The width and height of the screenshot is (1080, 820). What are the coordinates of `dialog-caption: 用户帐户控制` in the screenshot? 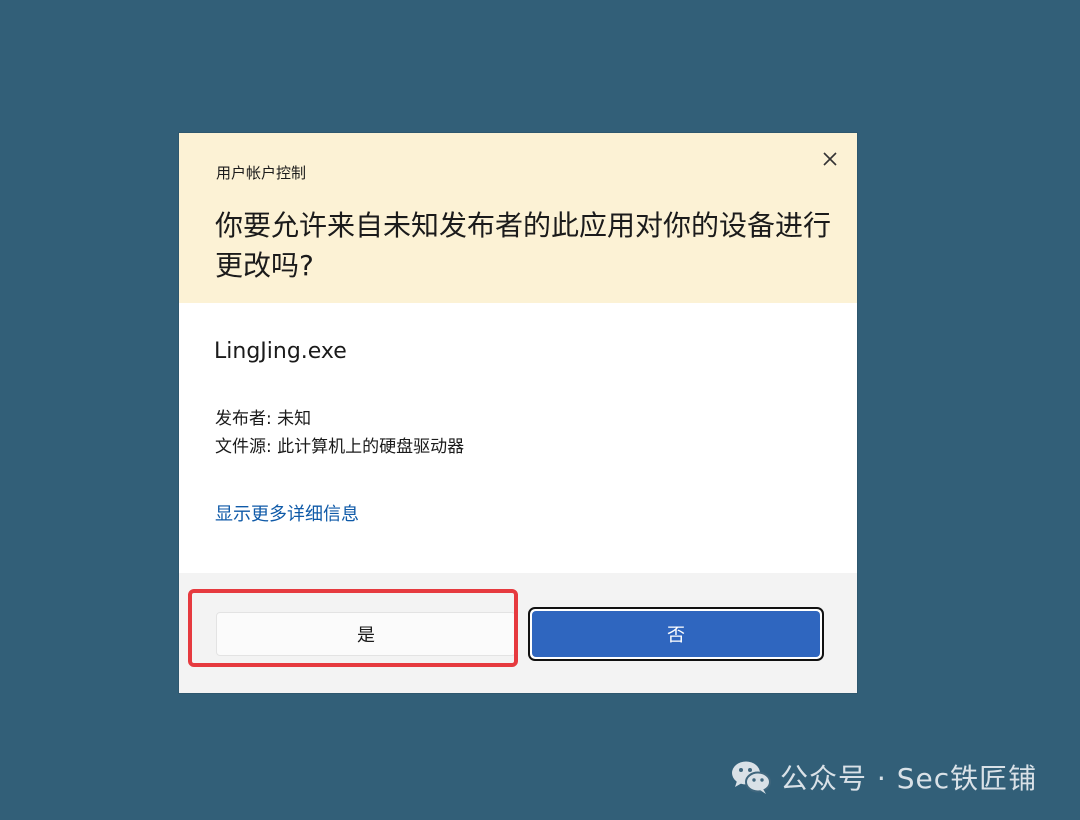 It's located at (261, 173).